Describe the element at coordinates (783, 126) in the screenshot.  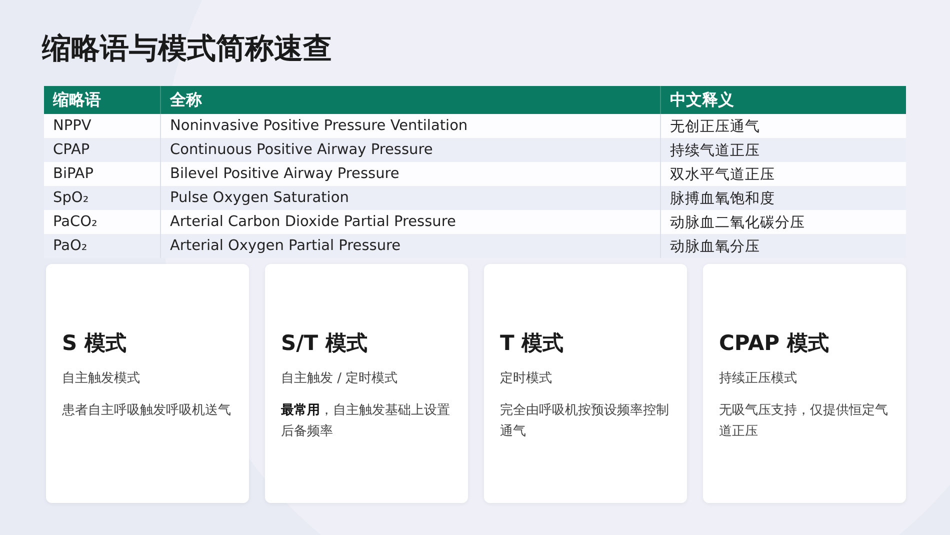
I see `table-cell: 无创正压通气` at that location.